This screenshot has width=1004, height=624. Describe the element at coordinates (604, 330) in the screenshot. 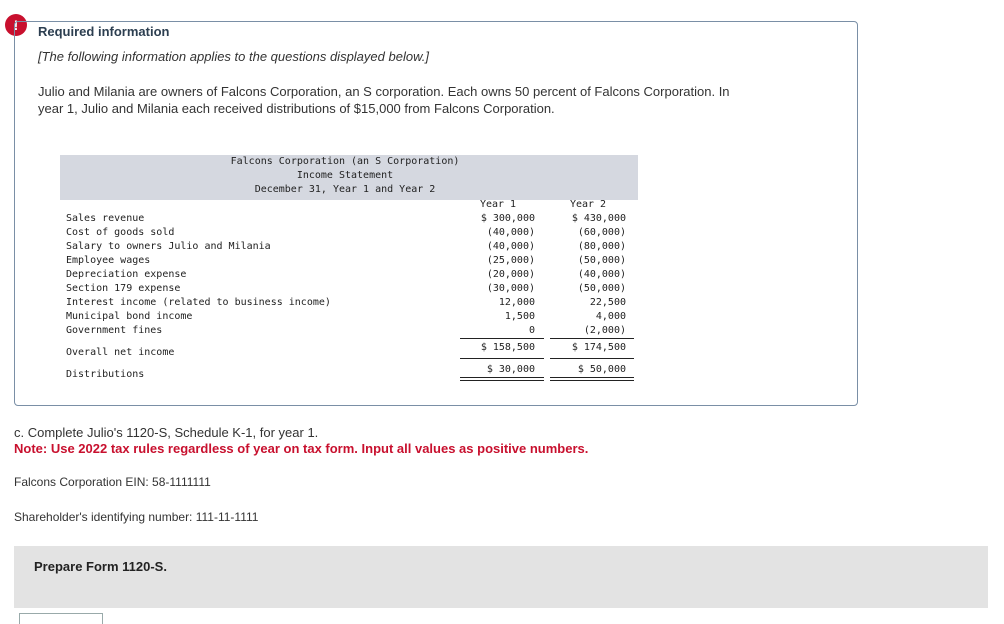

I see `row-value-y2: (2,000)` at that location.